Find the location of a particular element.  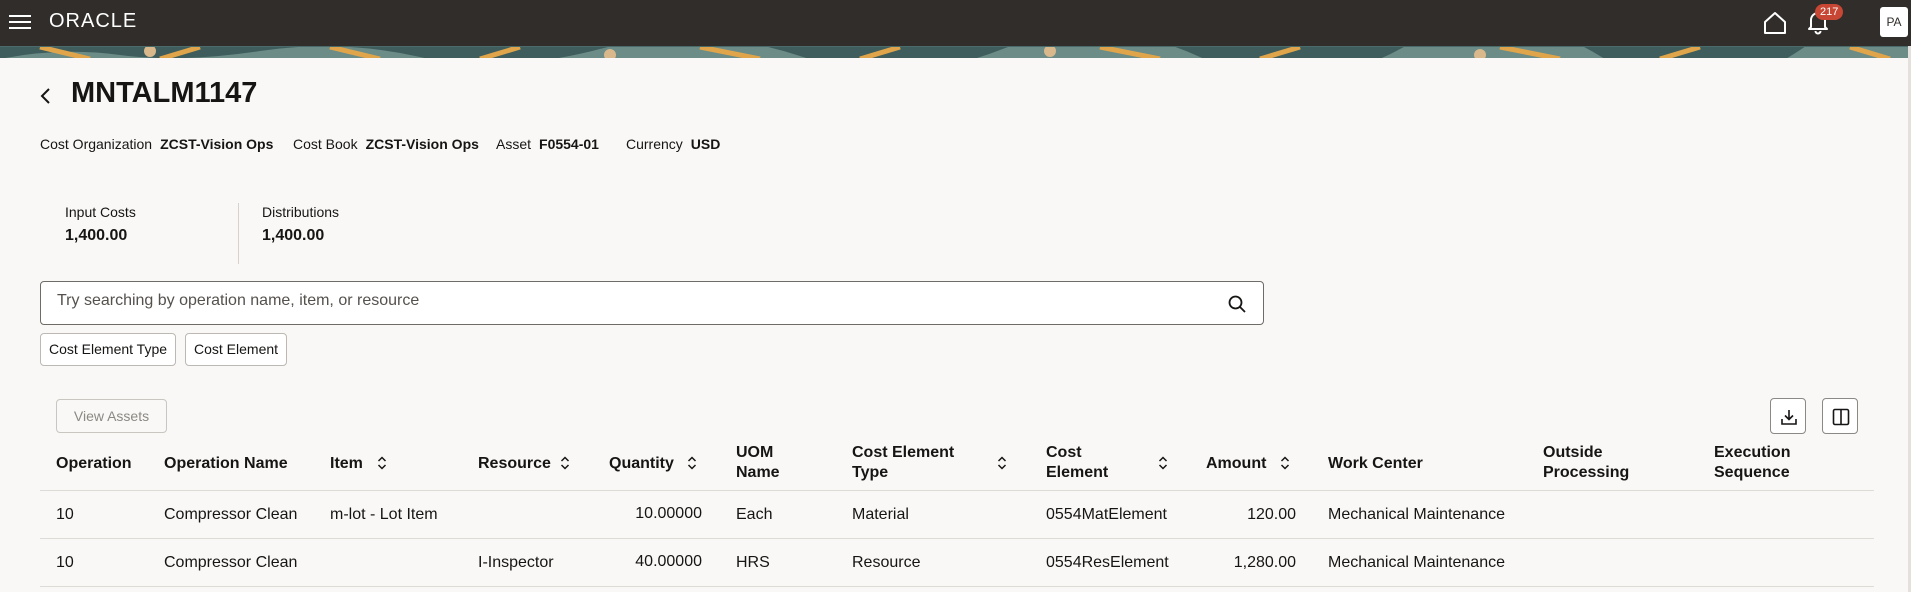

column-header-cost-element: Cost Element is located at coordinates (1077, 463).